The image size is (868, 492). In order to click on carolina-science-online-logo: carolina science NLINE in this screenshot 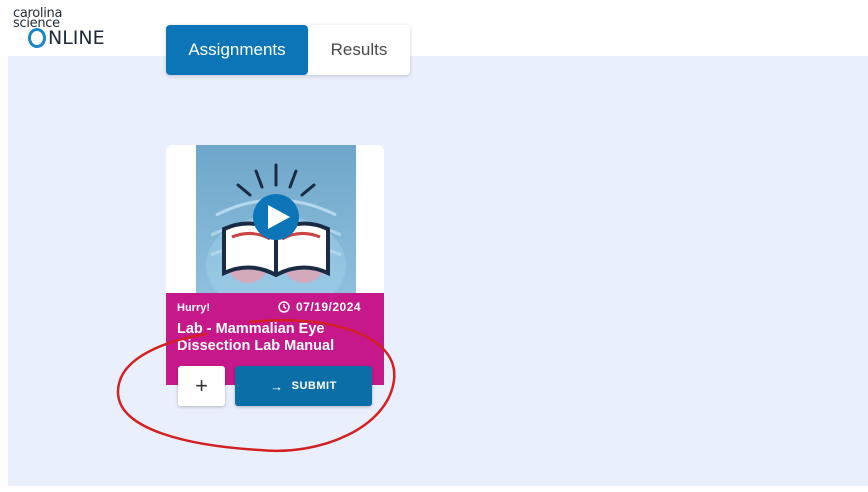, I will do `click(75, 28)`.